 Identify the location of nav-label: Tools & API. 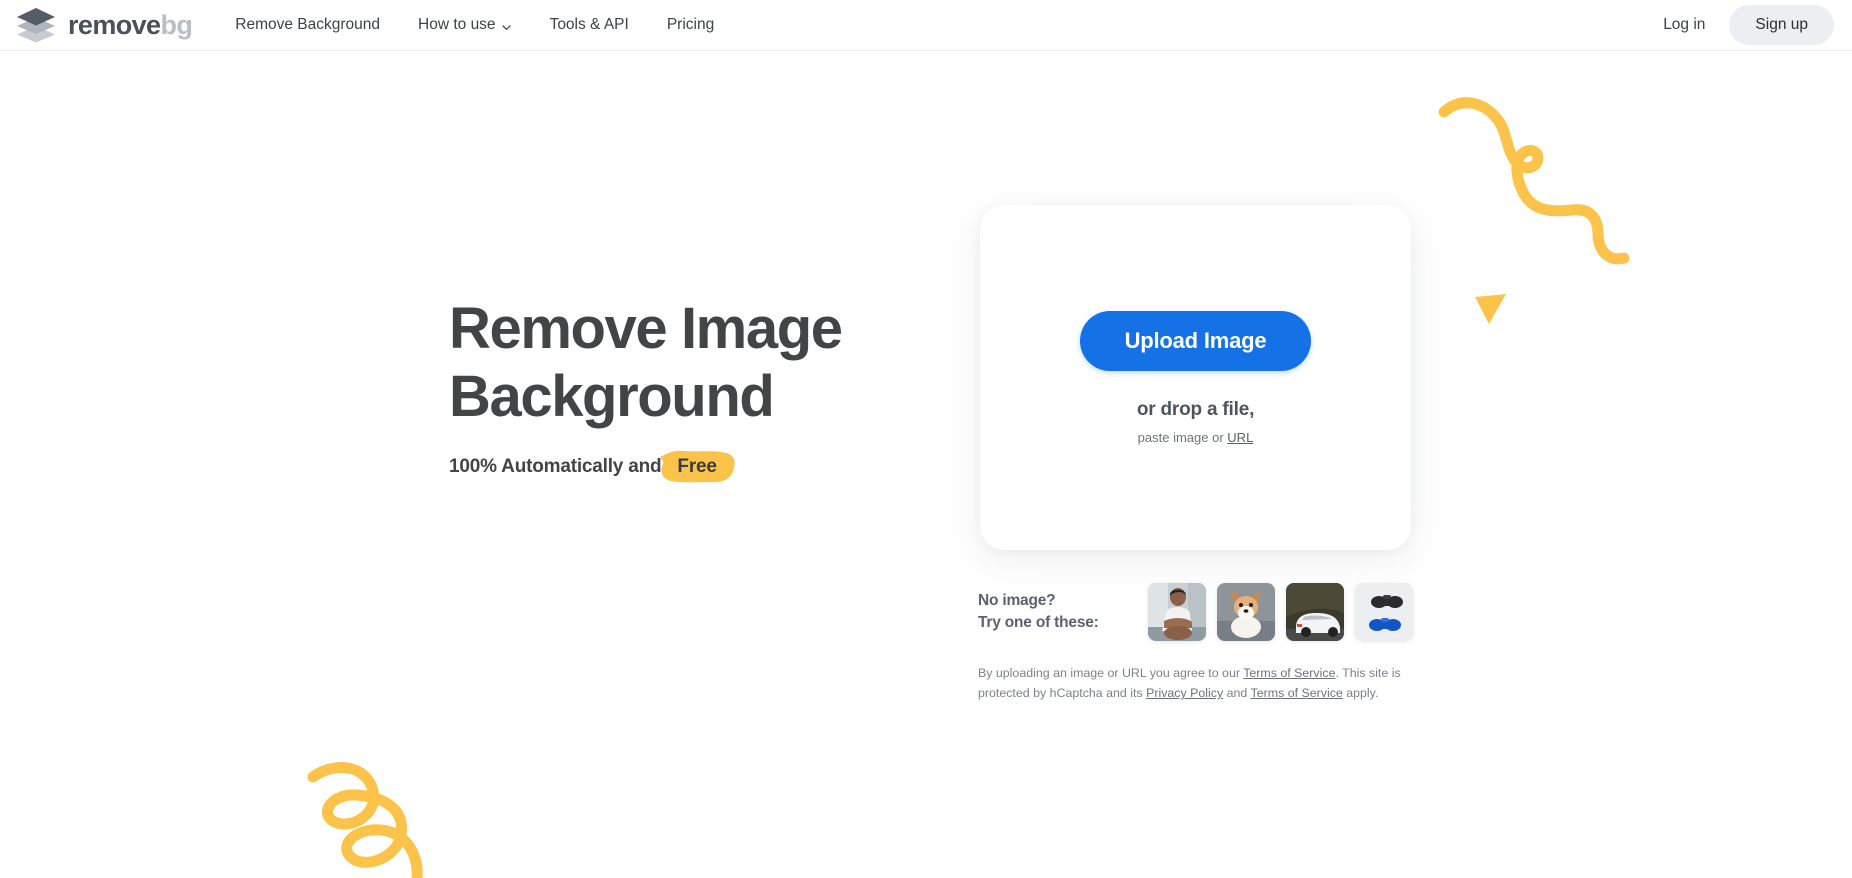
(589, 24).